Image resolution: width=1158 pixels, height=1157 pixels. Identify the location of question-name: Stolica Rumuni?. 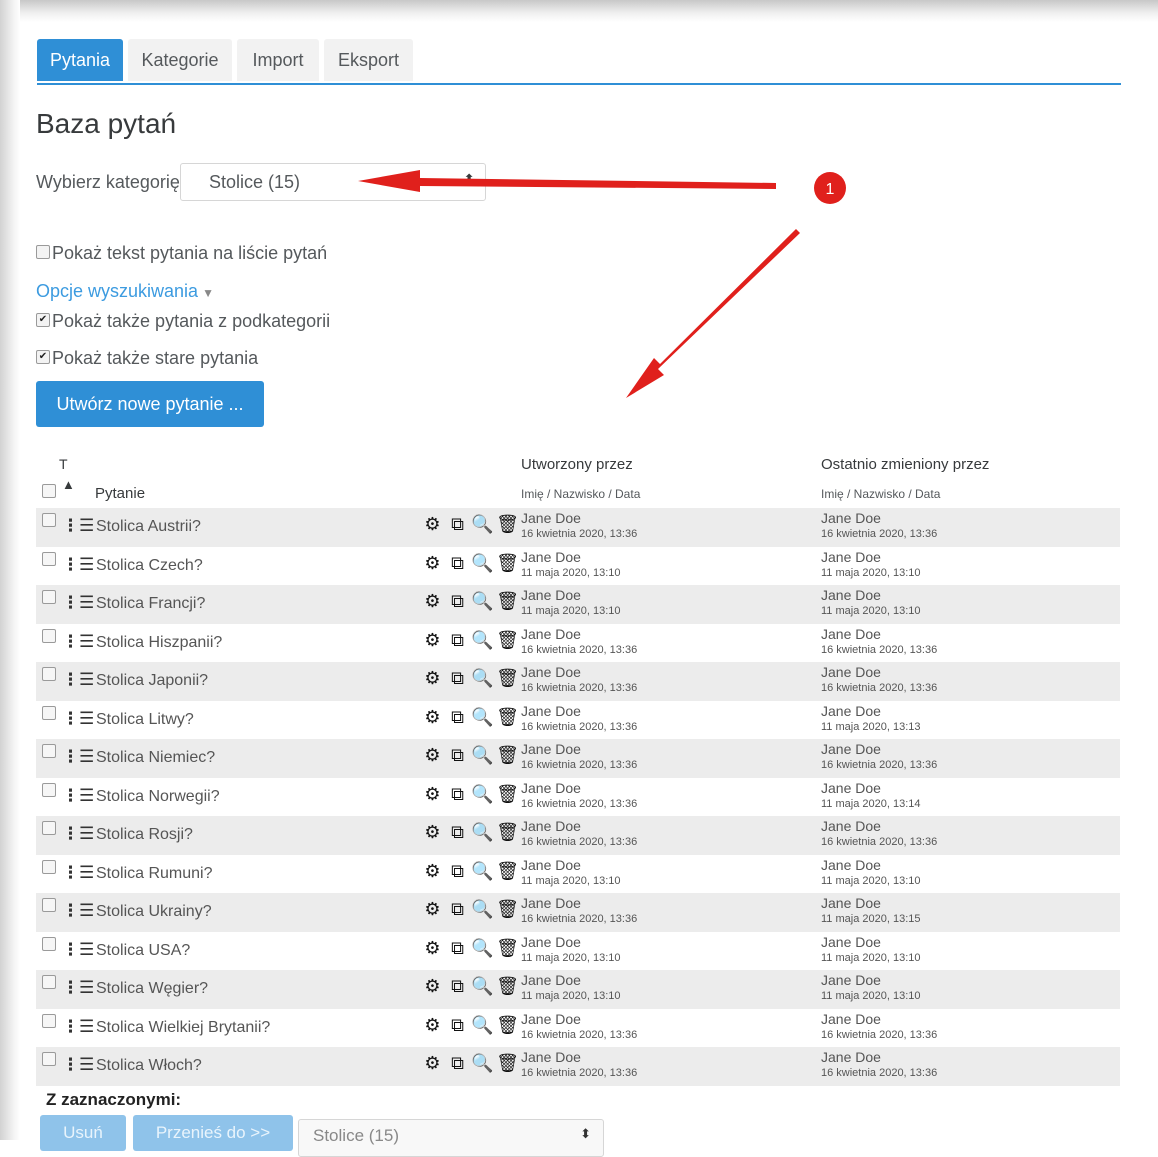
(154, 874).